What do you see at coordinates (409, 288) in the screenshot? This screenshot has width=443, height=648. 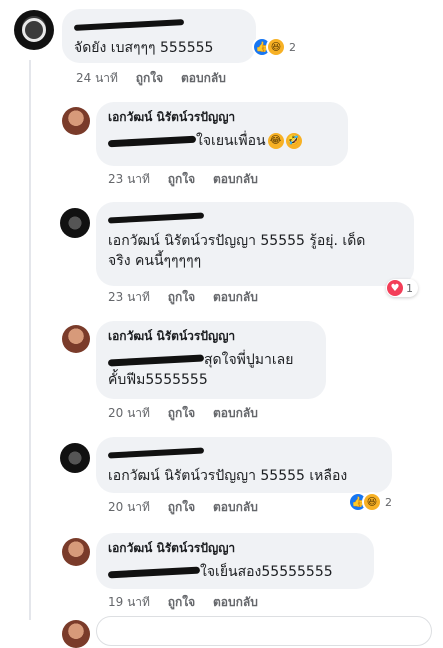 I see `reaction-count: 1` at bounding box center [409, 288].